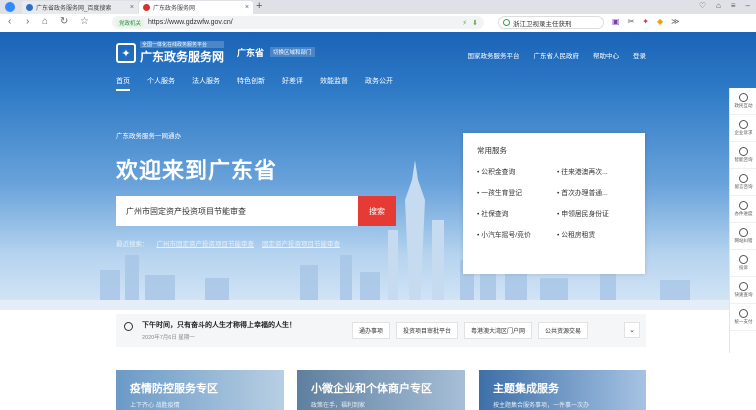  Describe the element at coordinates (292, 83) in the screenshot. I see `nav-rating: 好差评` at that location.